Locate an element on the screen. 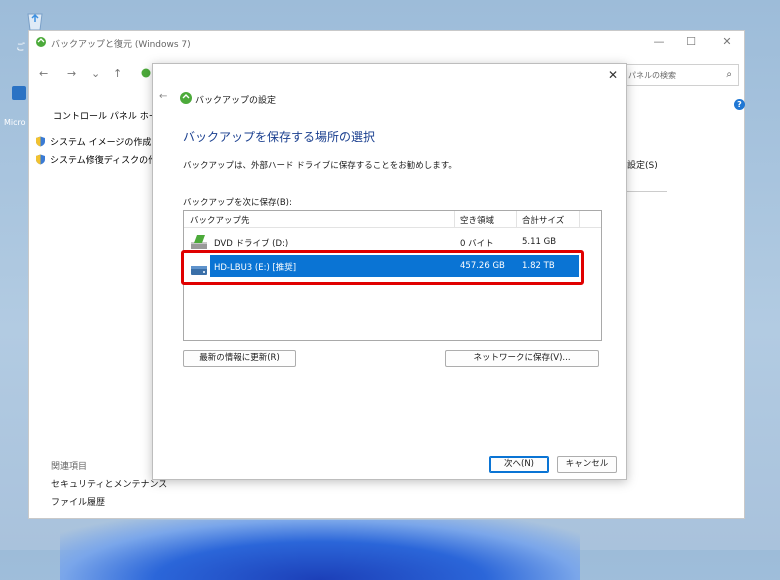 Image resolution: width=780 pixels, height=580 pixels. maximize-button: ☐ is located at coordinates (691, 42).